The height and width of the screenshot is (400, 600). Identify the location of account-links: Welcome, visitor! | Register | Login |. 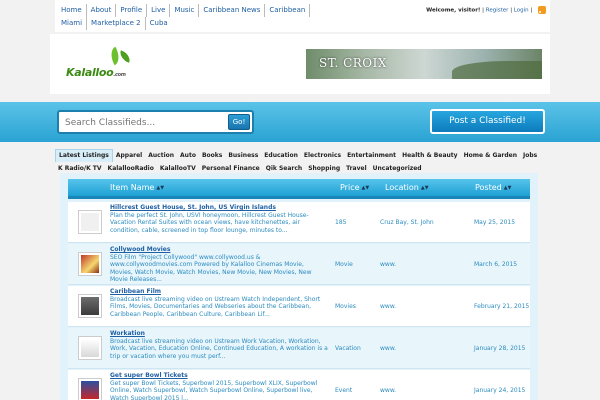
(486, 10).